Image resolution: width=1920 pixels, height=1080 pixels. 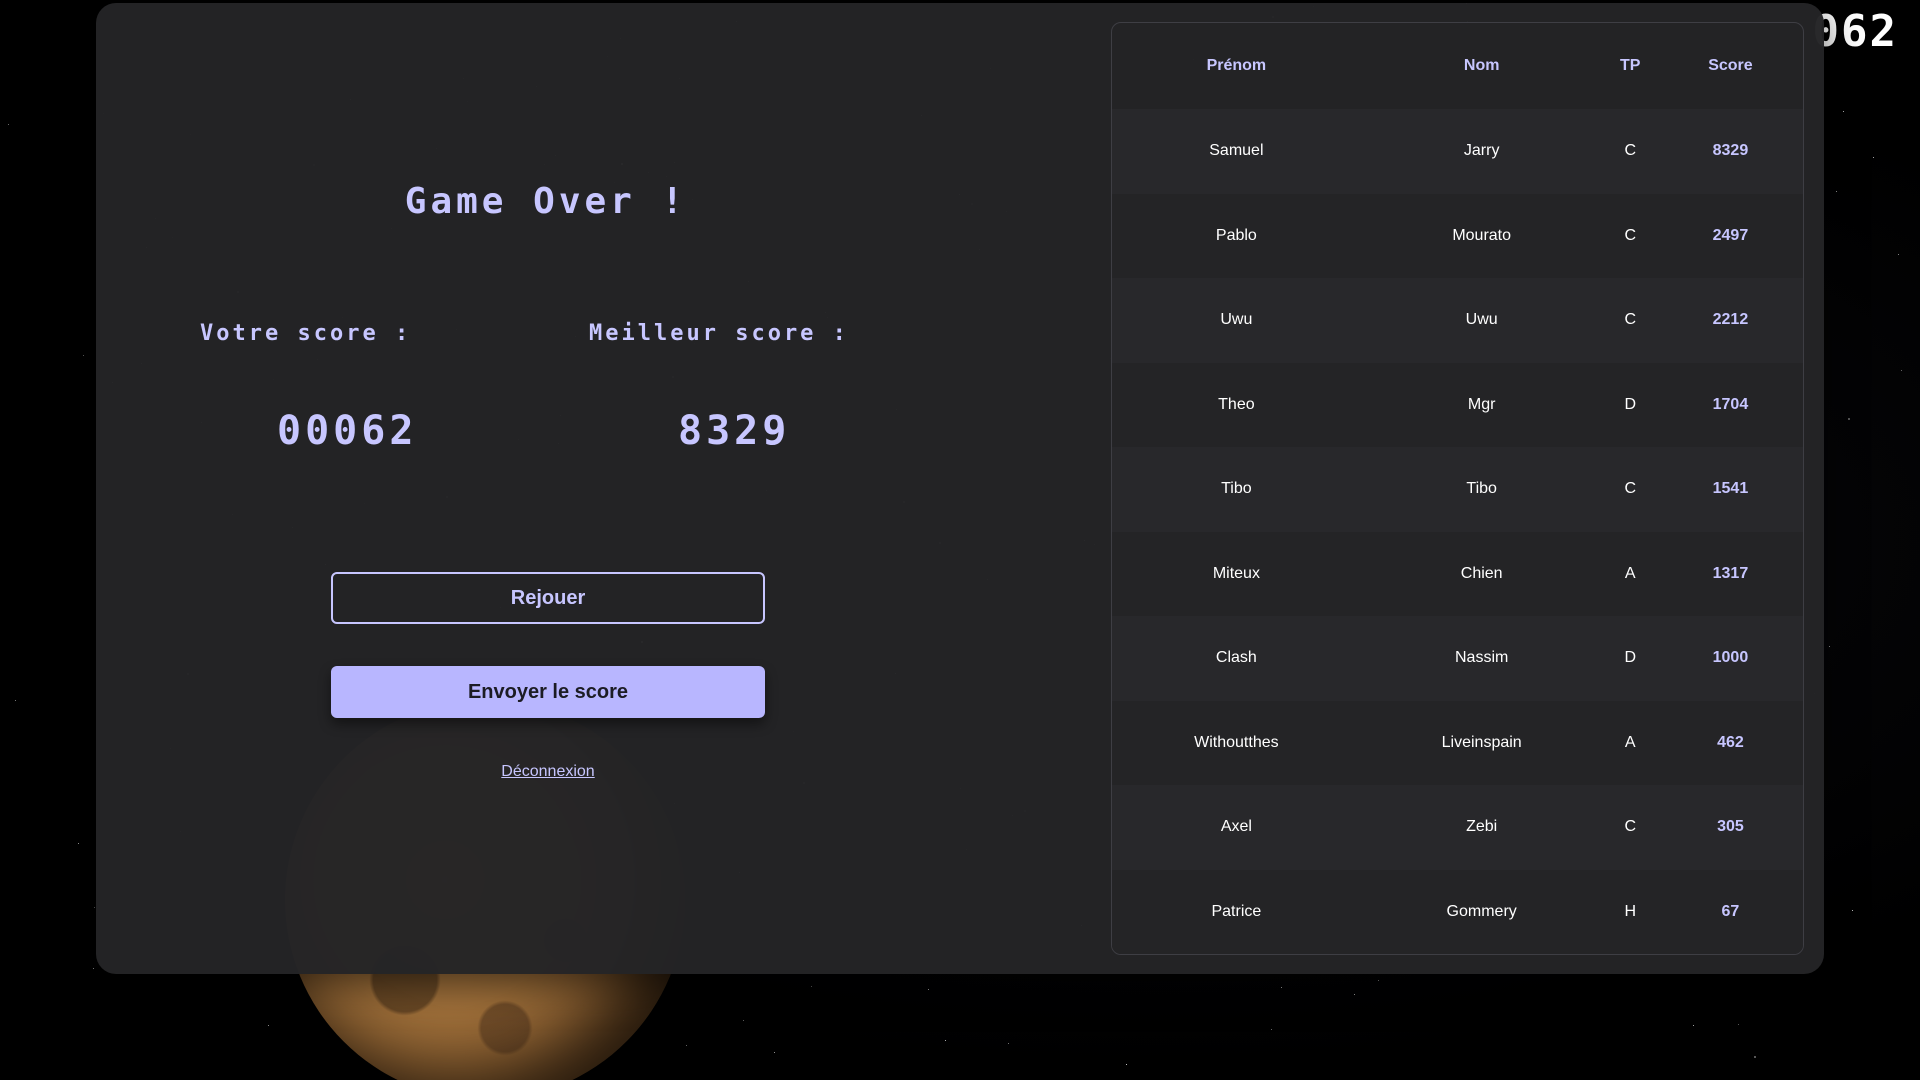 What do you see at coordinates (1730, 827) in the screenshot?
I see `cell-score: 305` at bounding box center [1730, 827].